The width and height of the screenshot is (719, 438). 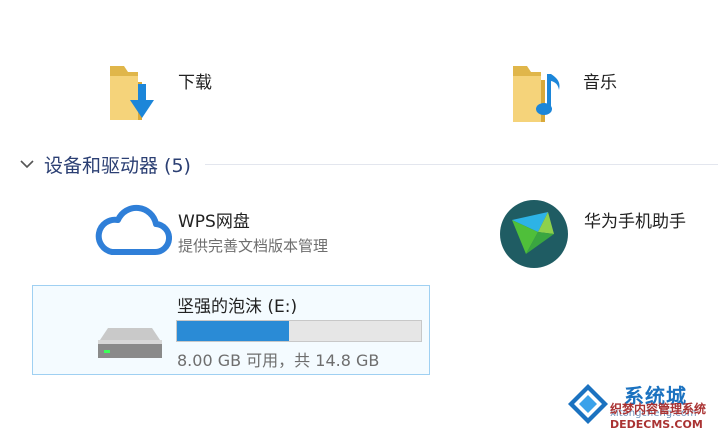 What do you see at coordinates (605, 94) in the screenshot?
I see `music-folder-tile: 音乐` at bounding box center [605, 94].